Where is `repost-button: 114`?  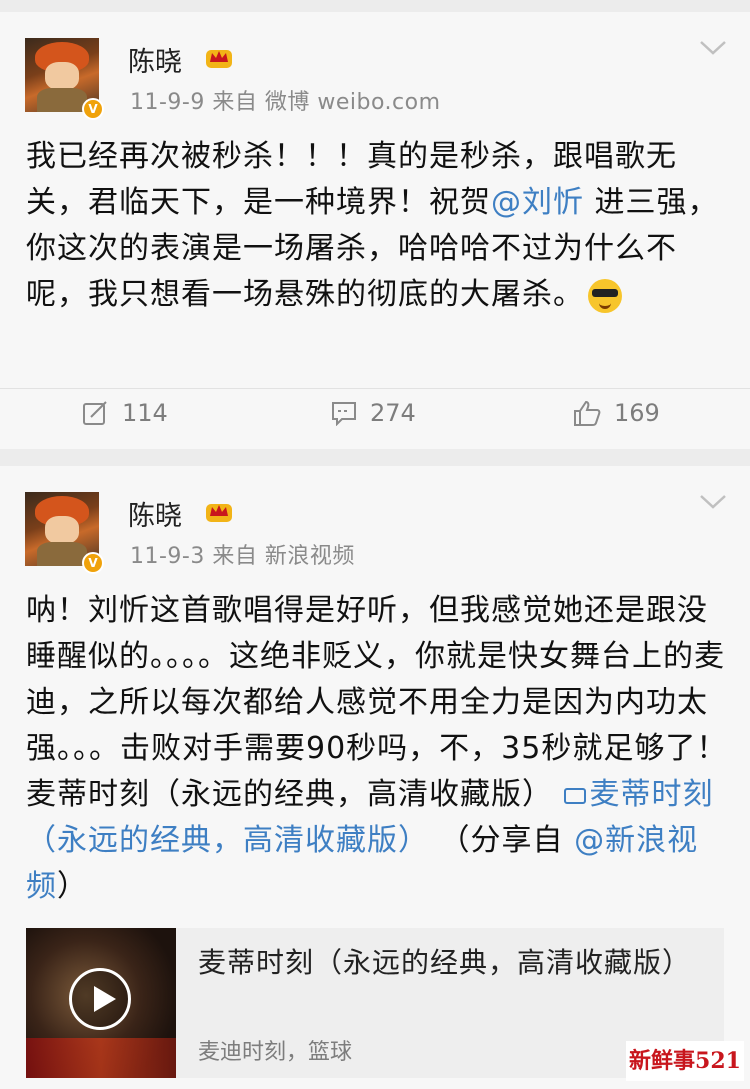
repost-button: 114 is located at coordinates (125, 413).